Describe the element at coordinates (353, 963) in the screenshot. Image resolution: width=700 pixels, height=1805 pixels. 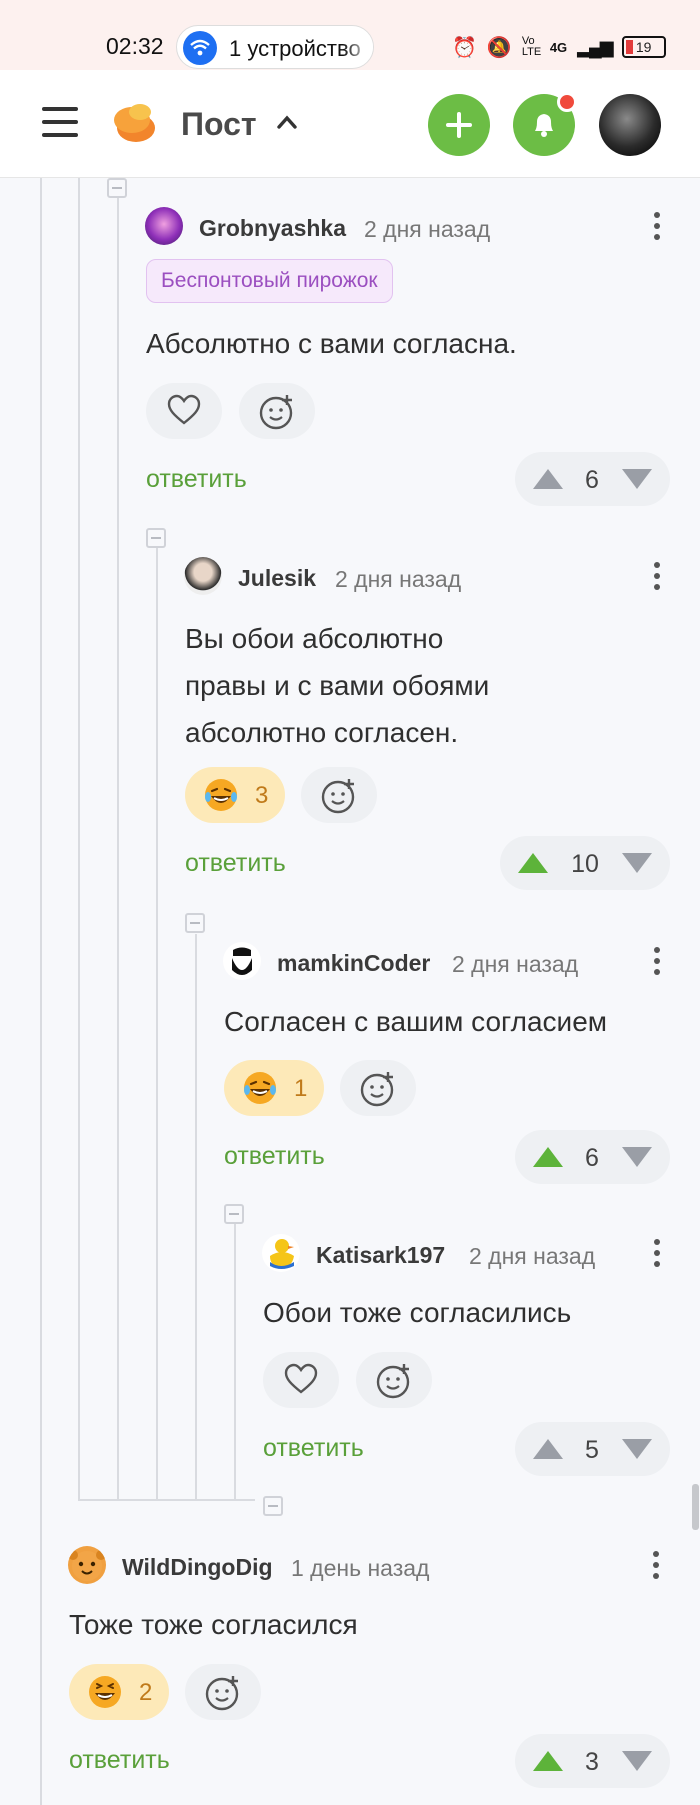
I see `comment-author: mamkinCoder` at that location.